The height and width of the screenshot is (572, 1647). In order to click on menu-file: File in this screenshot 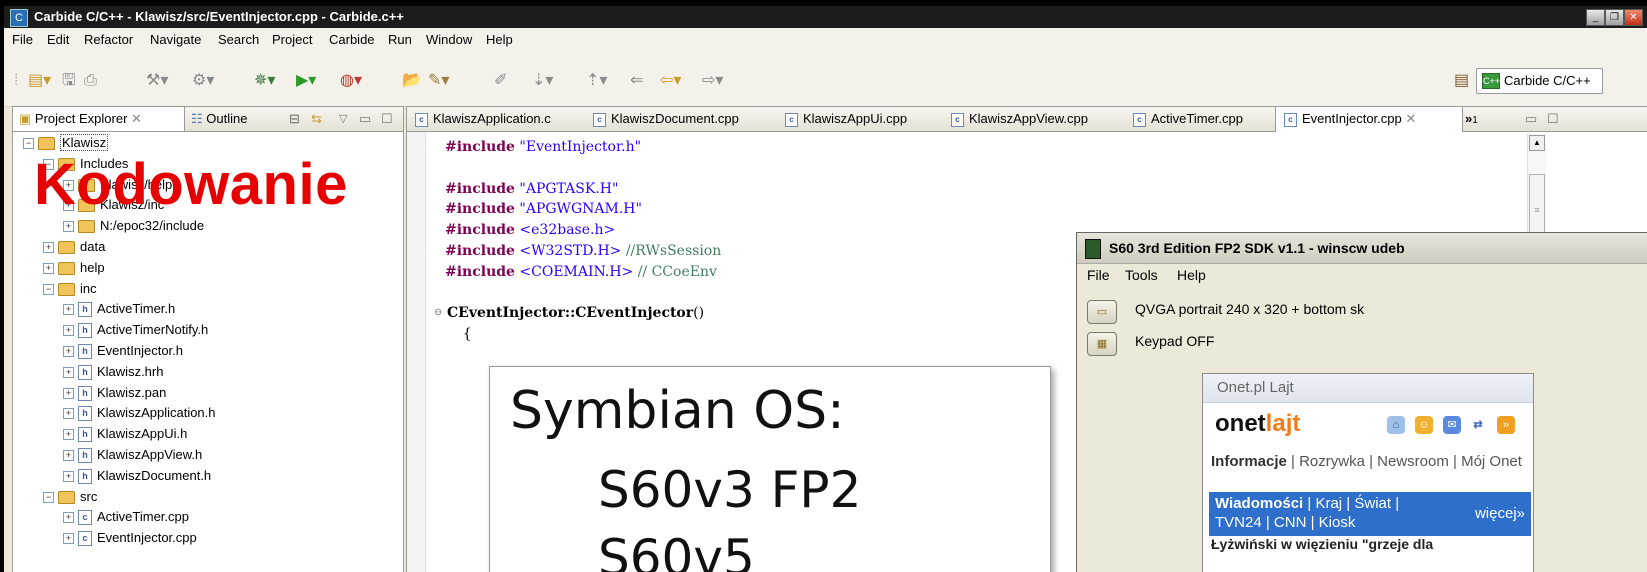, I will do `click(22, 40)`.